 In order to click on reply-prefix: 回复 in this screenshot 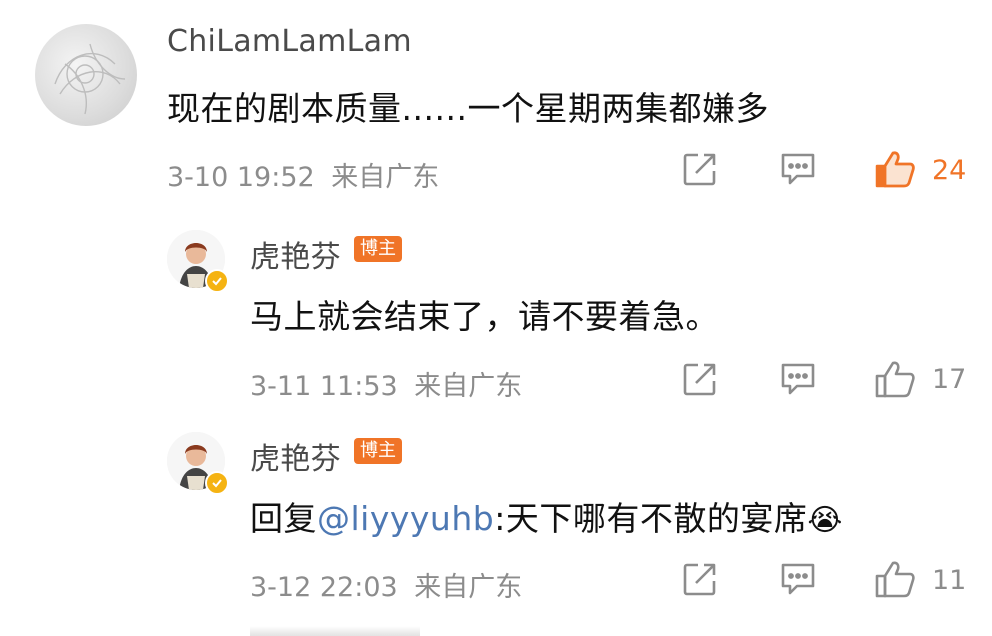, I will do `click(283, 518)`.